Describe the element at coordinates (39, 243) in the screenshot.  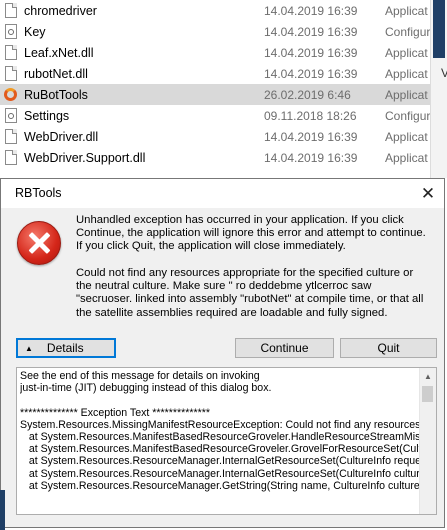
I see `error-icon` at that location.